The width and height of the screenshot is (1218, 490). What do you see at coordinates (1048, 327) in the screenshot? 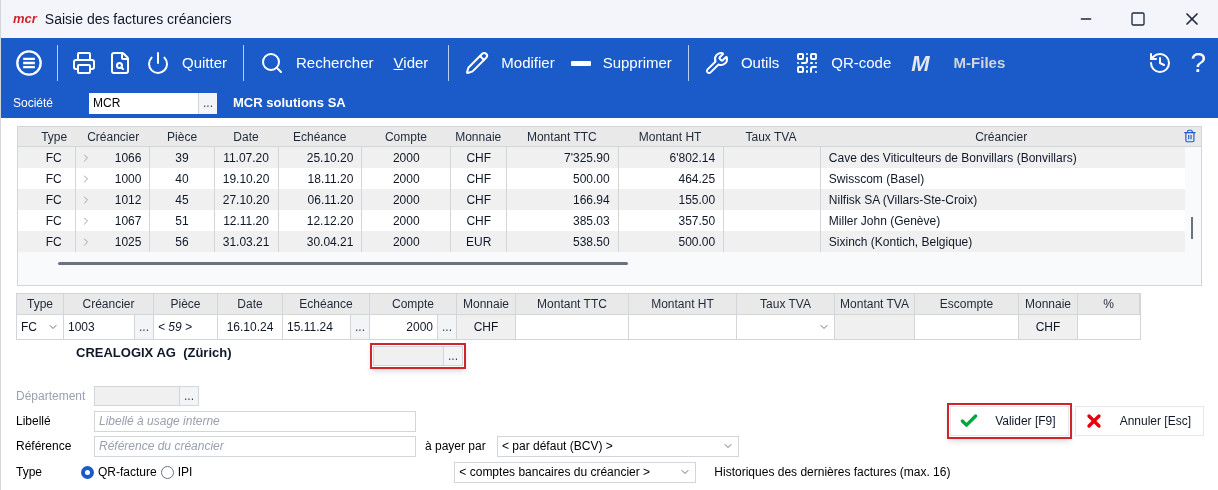
I see `currency-cell: CHF` at bounding box center [1048, 327].